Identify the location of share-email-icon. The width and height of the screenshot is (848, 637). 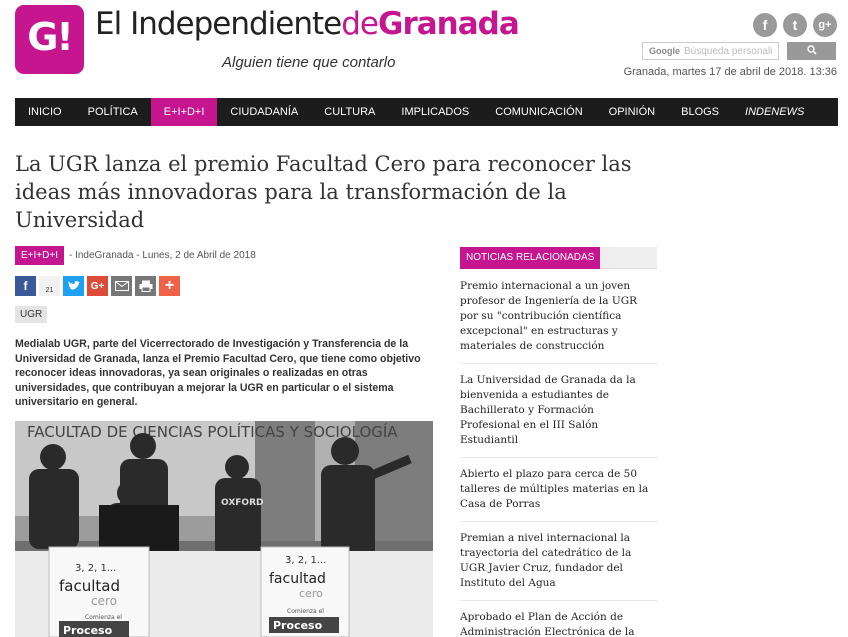
(121, 286).